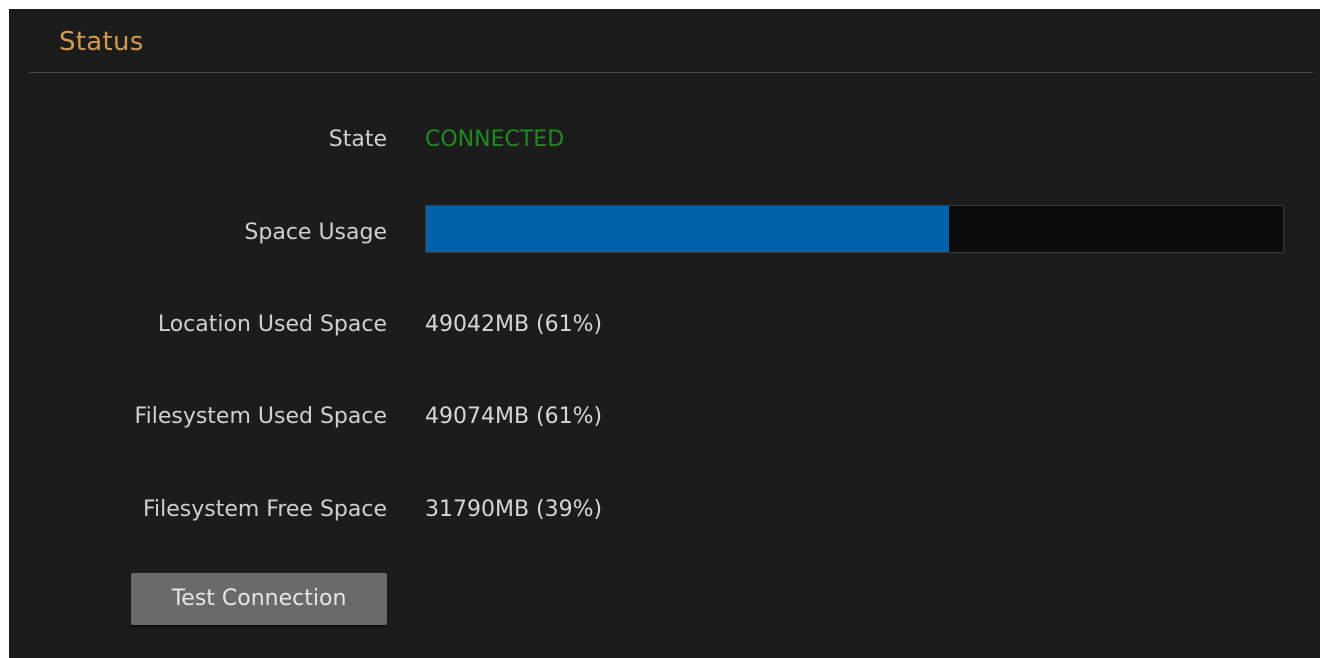  I want to click on state-row: State CONNECTED, so click(664, 140).